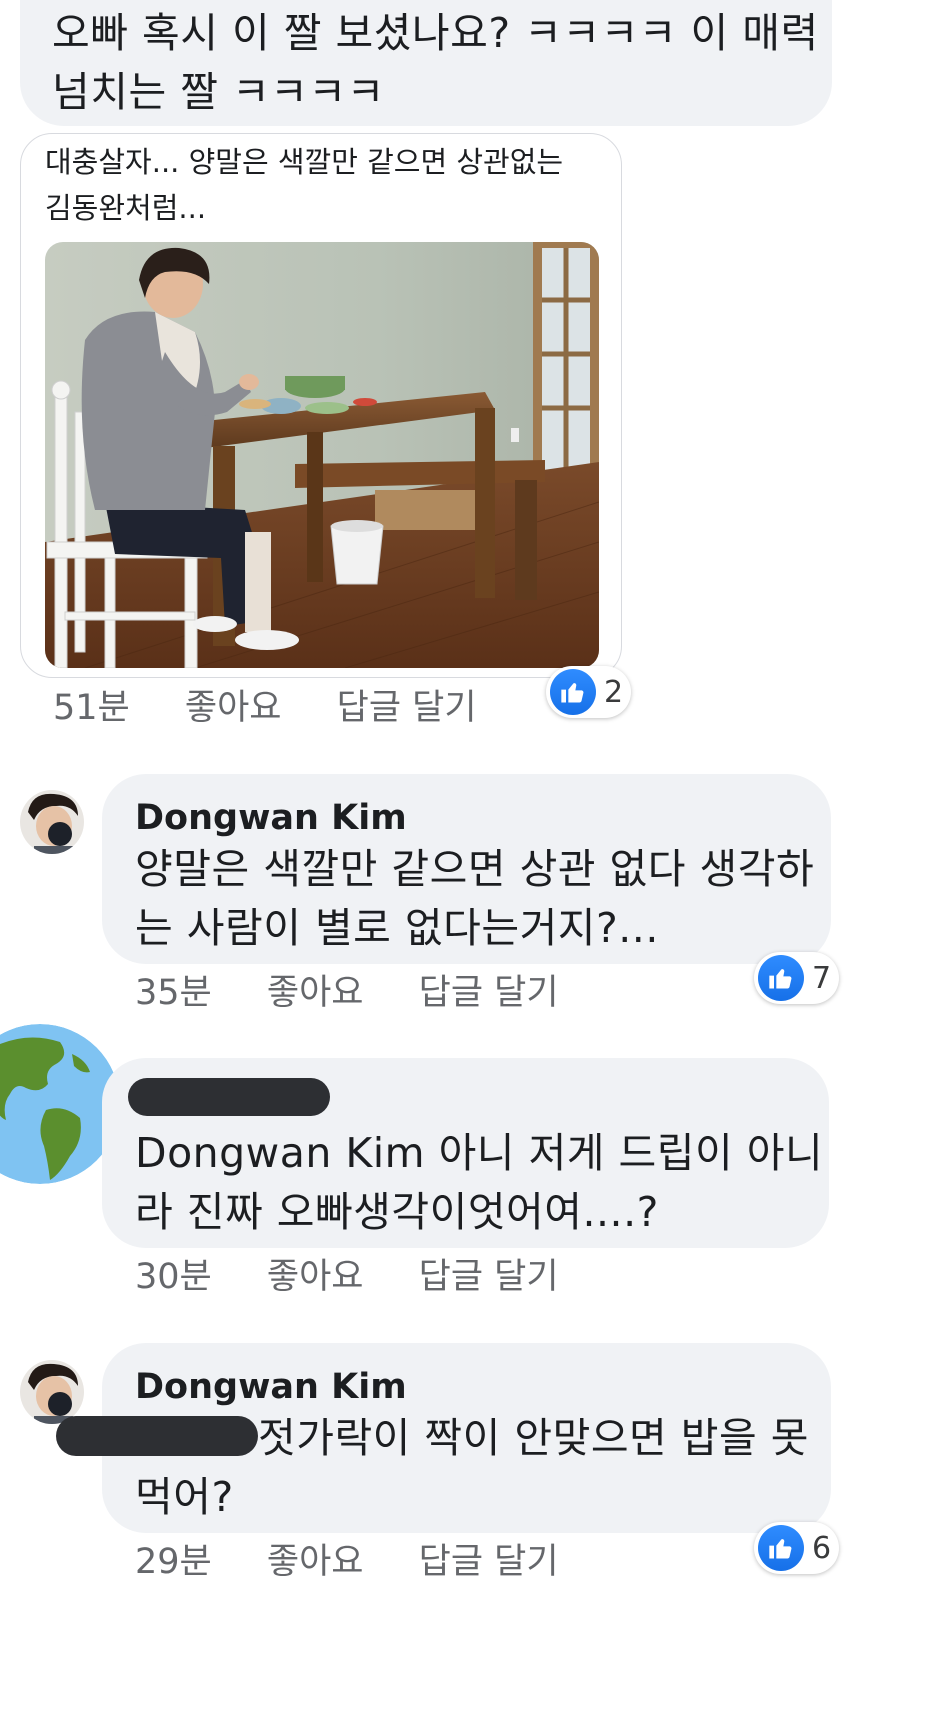  Describe the element at coordinates (184, 1497) in the screenshot. I see `comment-text-line: 먹어?` at that location.